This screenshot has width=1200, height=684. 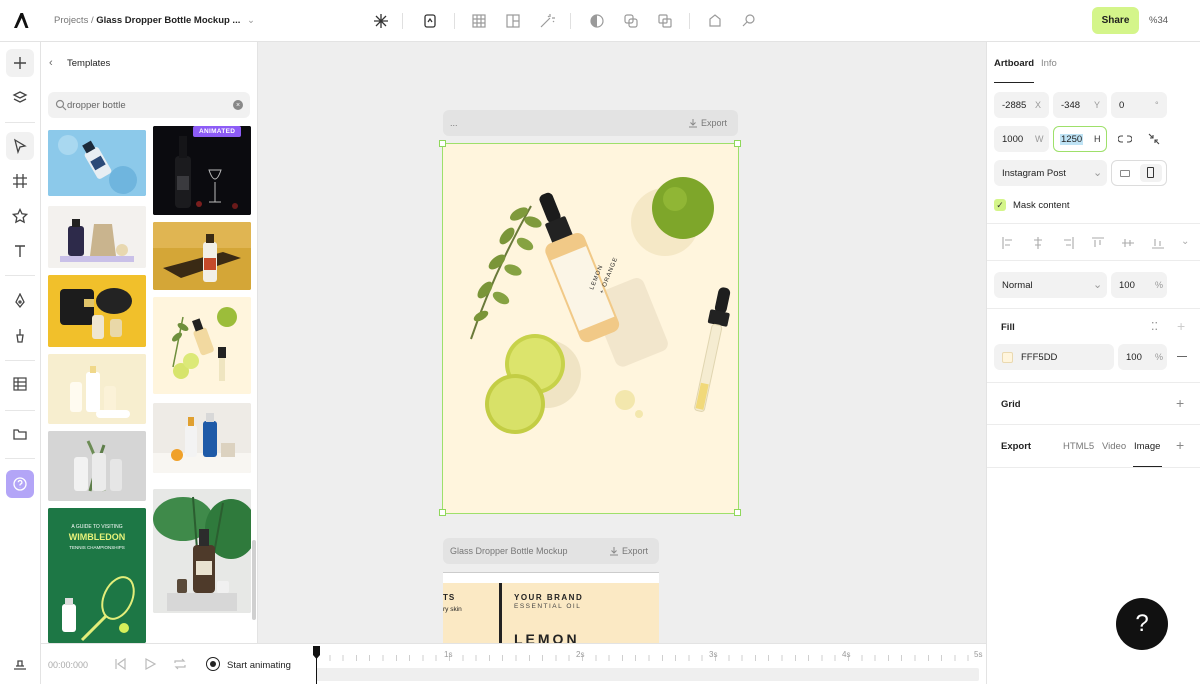 I want to click on search-input, so click(x=147, y=105).